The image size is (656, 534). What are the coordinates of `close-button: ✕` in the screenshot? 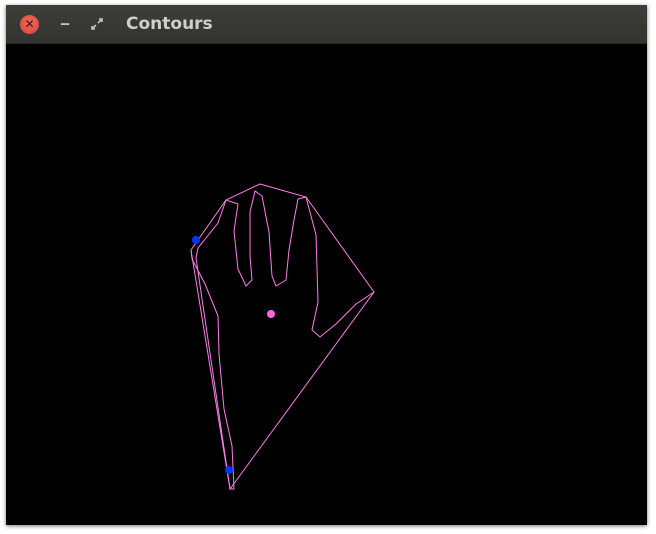 It's located at (29, 24).